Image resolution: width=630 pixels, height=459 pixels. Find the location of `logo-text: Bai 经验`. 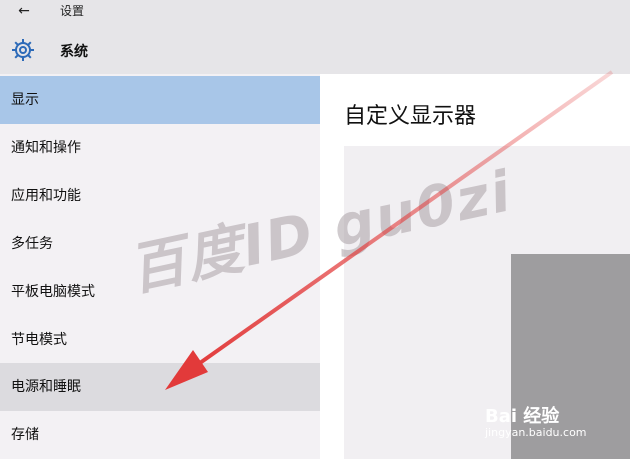

logo-text: Bai 经验 is located at coordinates (522, 416).